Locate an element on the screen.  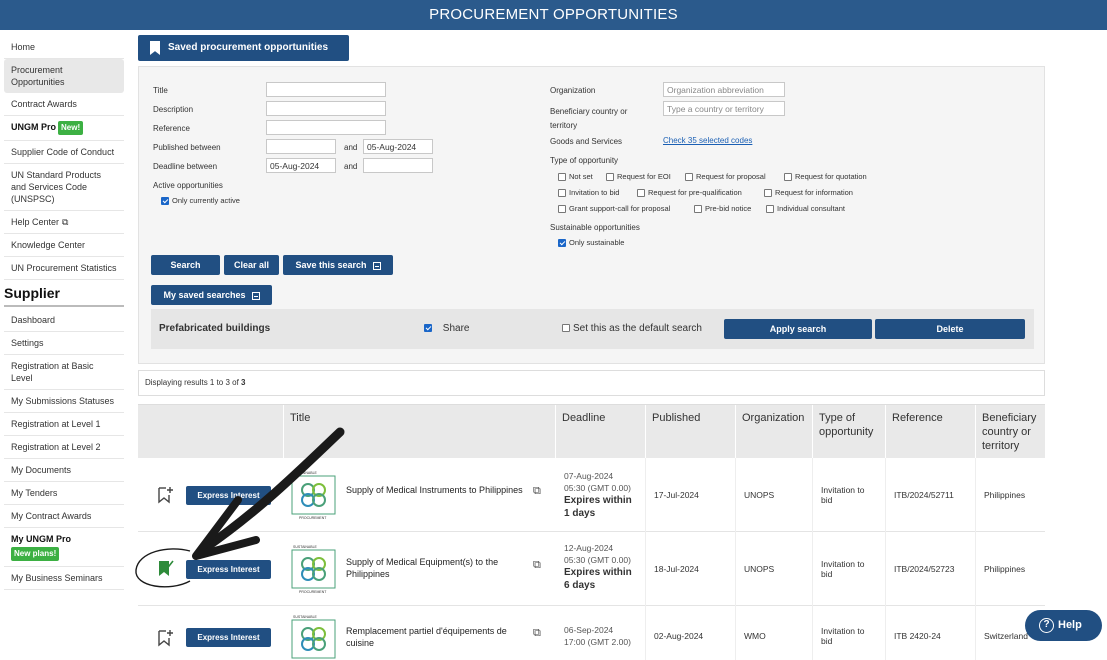
beneficiary-input: Type a country or territory is located at coordinates (724, 108).